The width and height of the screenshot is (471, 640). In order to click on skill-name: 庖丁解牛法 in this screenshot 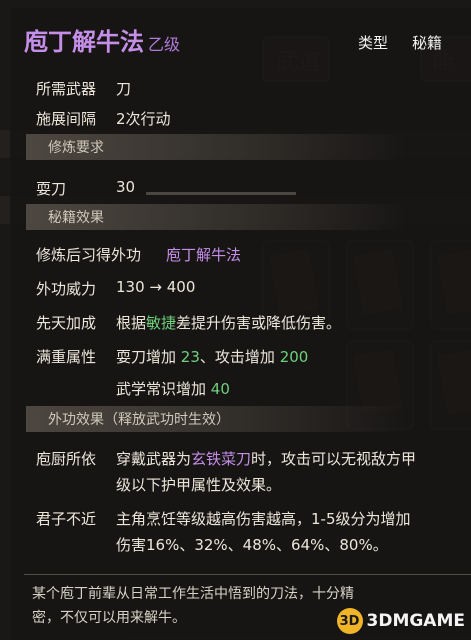, I will do `click(84, 42)`.